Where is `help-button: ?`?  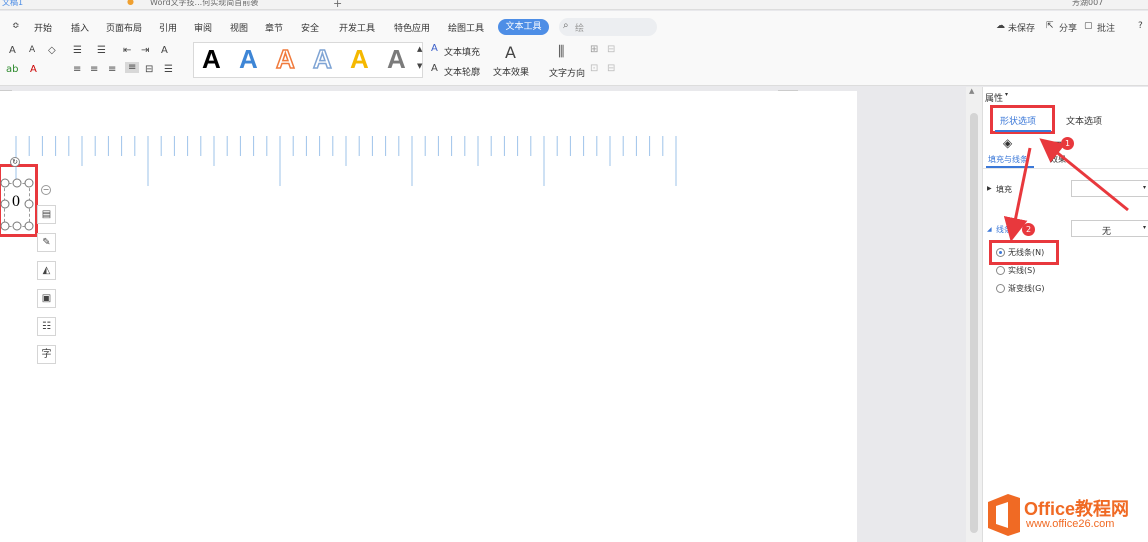
help-button: ? is located at coordinates (1140, 26).